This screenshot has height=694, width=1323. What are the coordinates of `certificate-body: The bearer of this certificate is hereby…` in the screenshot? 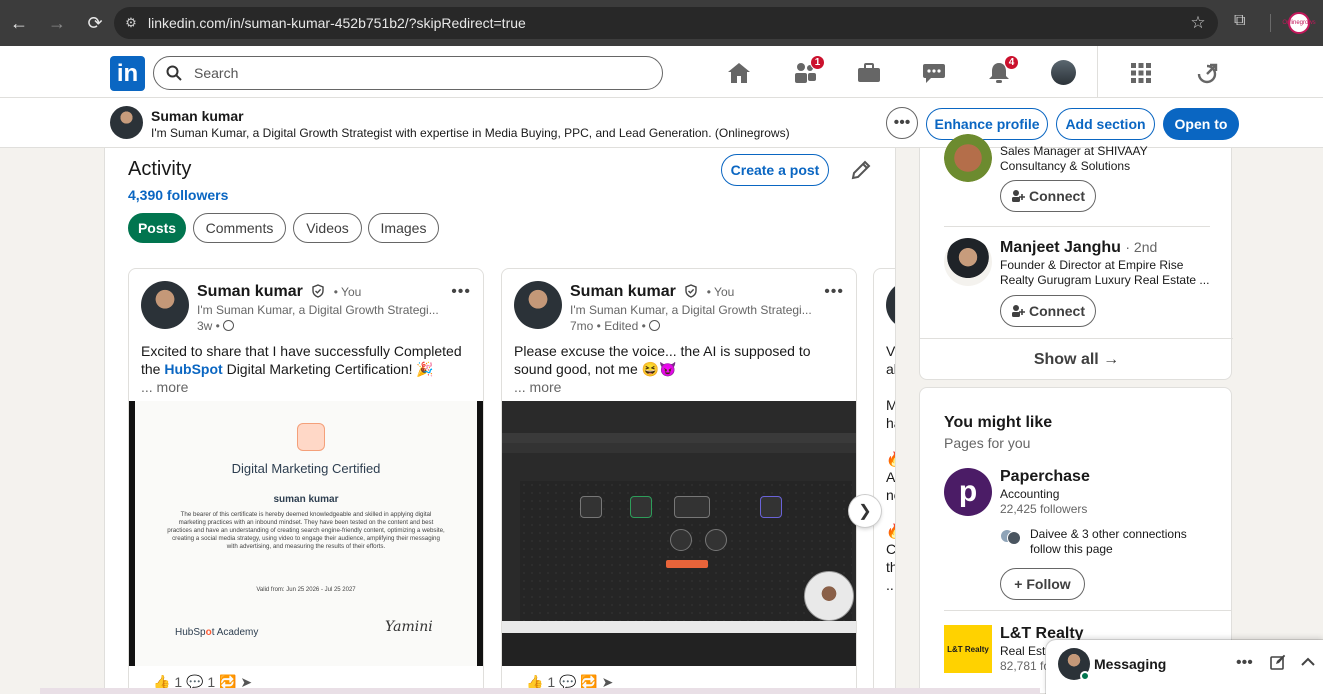 It's located at (306, 530).